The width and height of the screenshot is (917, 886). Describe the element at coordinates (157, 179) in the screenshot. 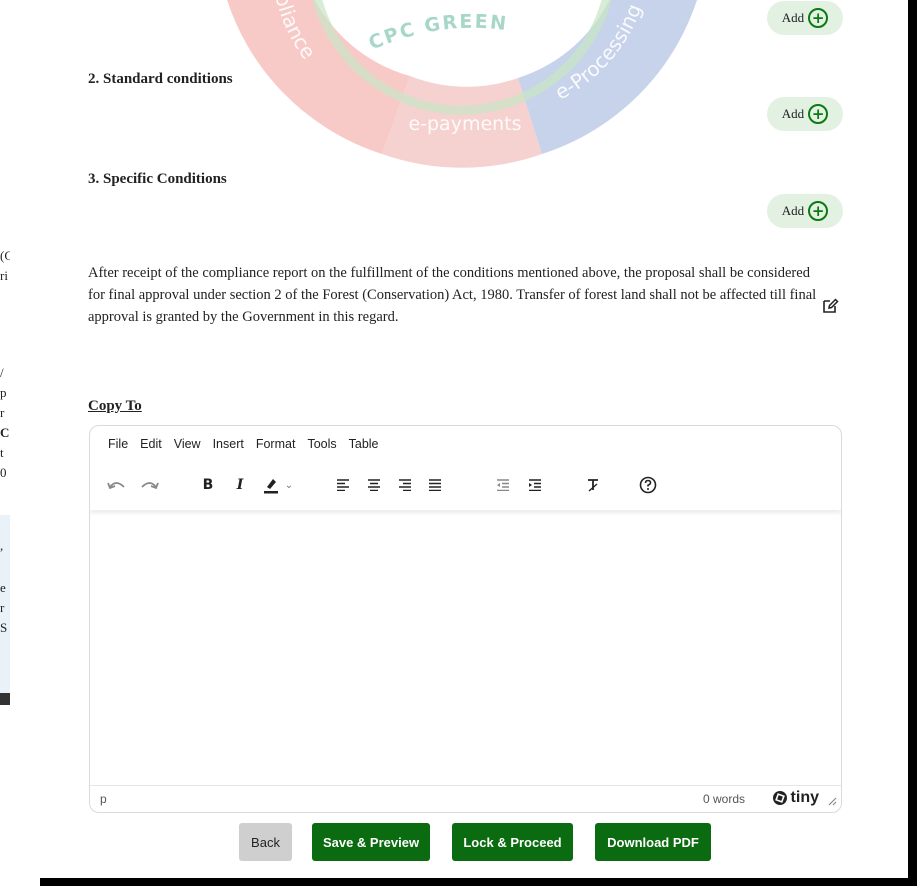

I see `section-title-specific: 3. Specific Conditions` at that location.